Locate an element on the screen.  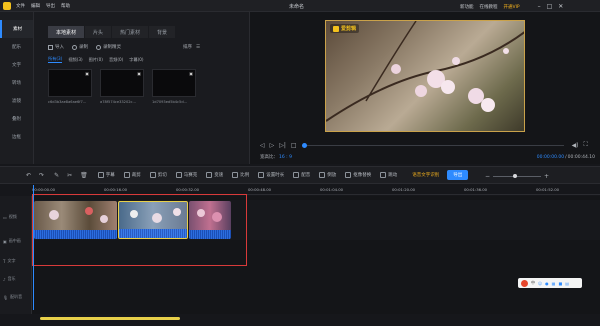
ime-punctuation-icon: 中 is located at coordinates (533, 283).